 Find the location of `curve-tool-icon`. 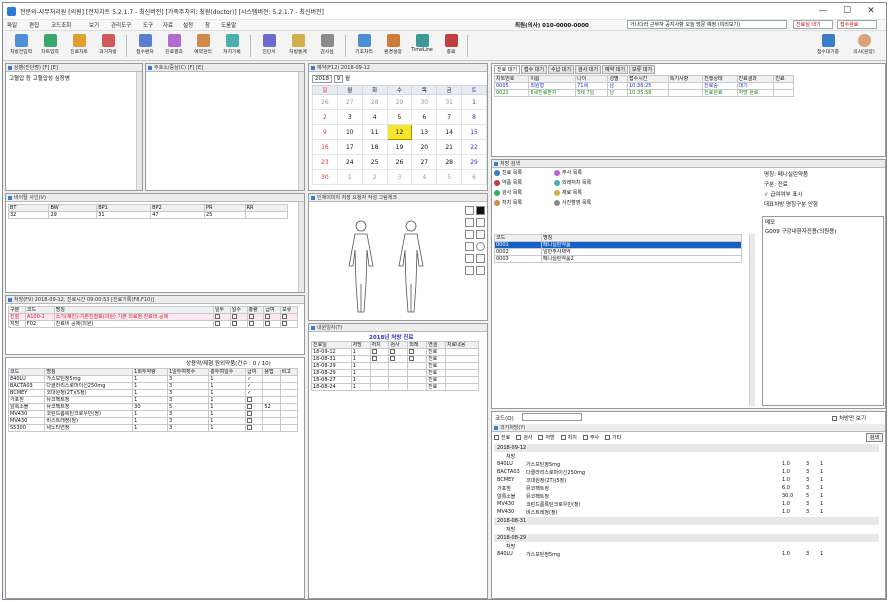

curve-tool-icon is located at coordinates (480, 258).